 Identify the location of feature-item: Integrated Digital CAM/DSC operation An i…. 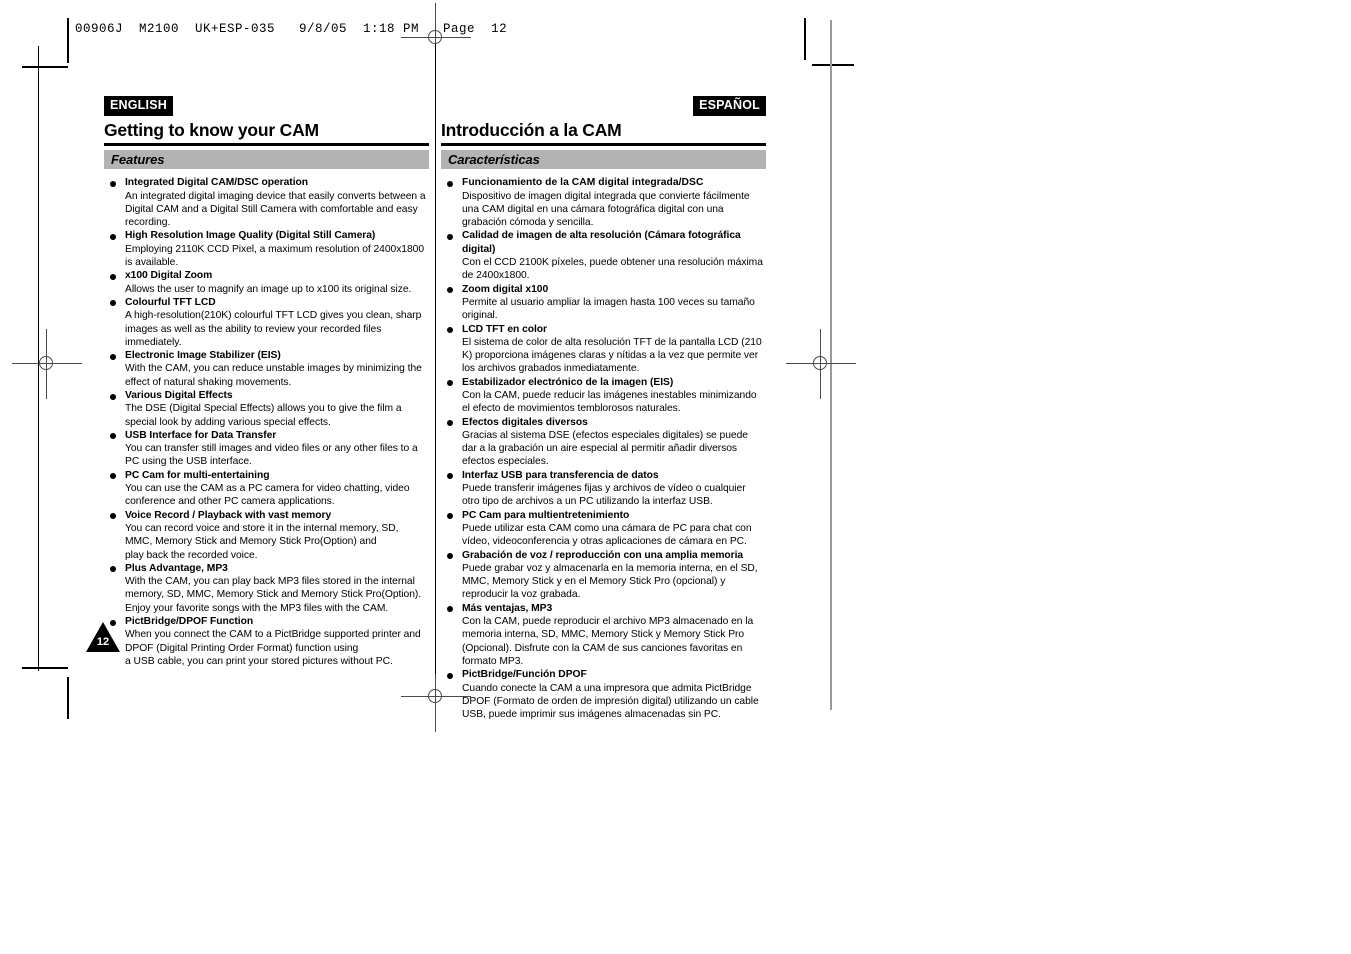
(266, 202).